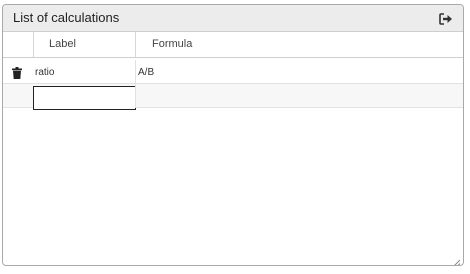 This screenshot has height=274, width=470. I want to click on panel-header: List of calculations, so click(233, 18).